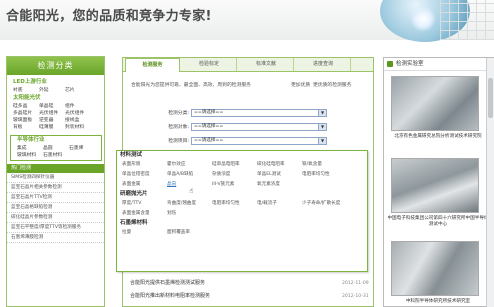 Image resolution: width=494 pixels, height=307 pixels. I want to click on category-select: ==请选择== ▼, so click(259, 112).